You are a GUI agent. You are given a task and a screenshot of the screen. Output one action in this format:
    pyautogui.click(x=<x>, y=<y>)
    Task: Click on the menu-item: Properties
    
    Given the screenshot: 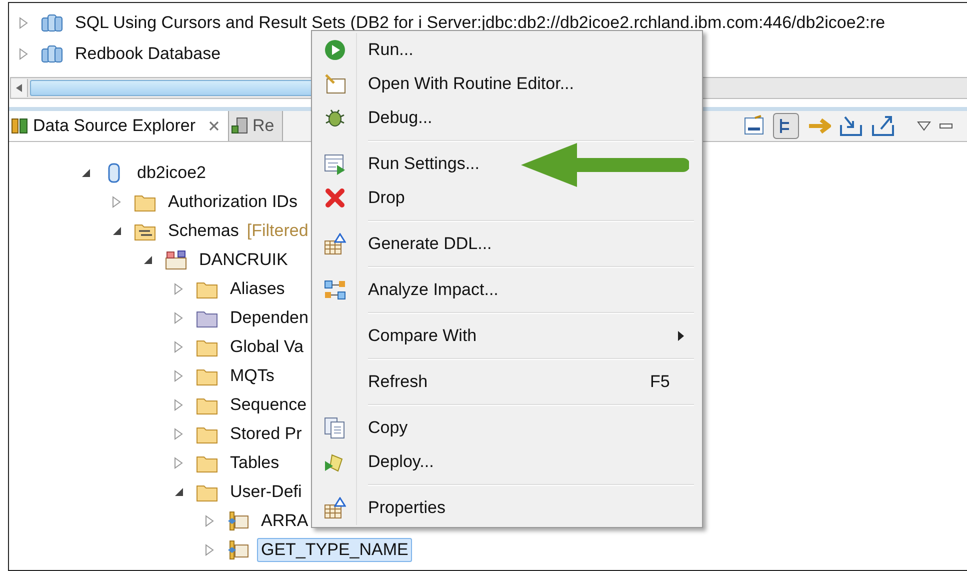 What is the action you would take?
    pyautogui.click(x=507, y=508)
    